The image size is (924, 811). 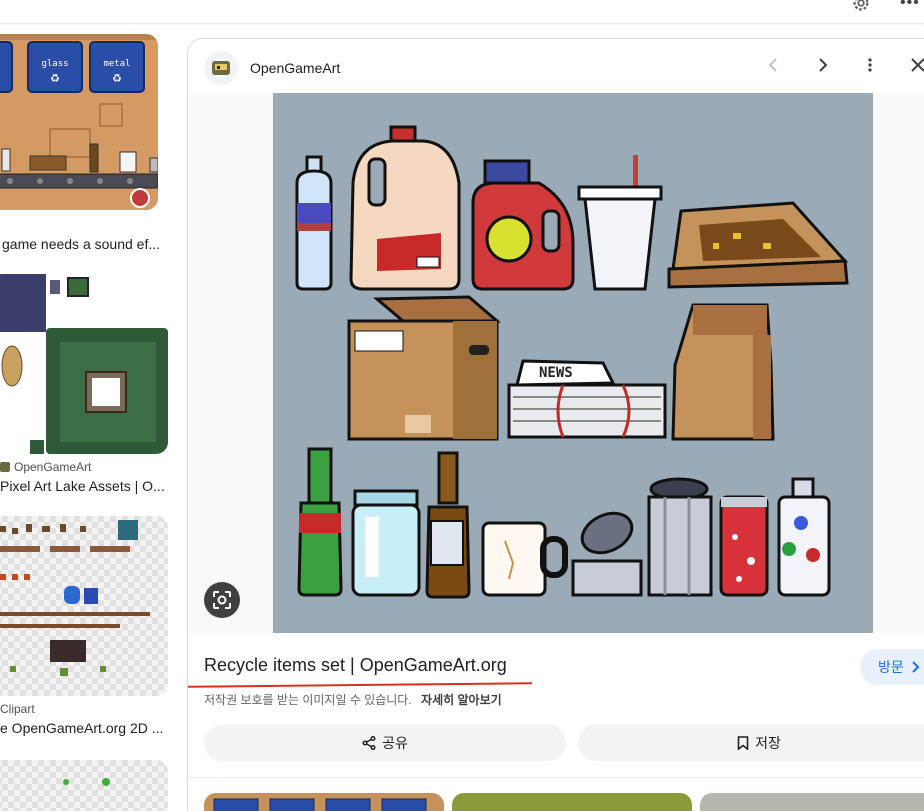 I want to click on copyright-notice: 저작권 보호를 받는 이미지일 수 있습니다. 자세히 알아보기, so click(x=353, y=699).